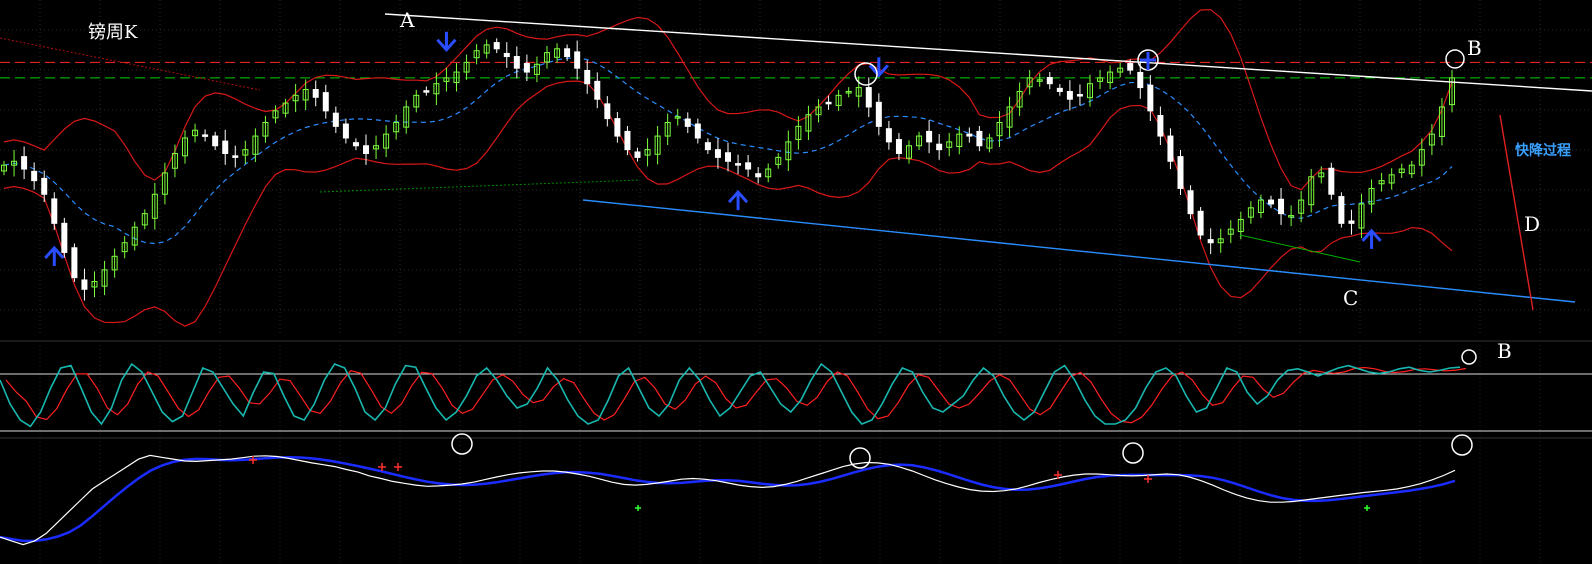 Image resolution: width=1592 pixels, height=564 pixels. What do you see at coordinates (1543, 151) in the screenshot?
I see `label-fast-drop: 快降过程` at bounding box center [1543, 151].